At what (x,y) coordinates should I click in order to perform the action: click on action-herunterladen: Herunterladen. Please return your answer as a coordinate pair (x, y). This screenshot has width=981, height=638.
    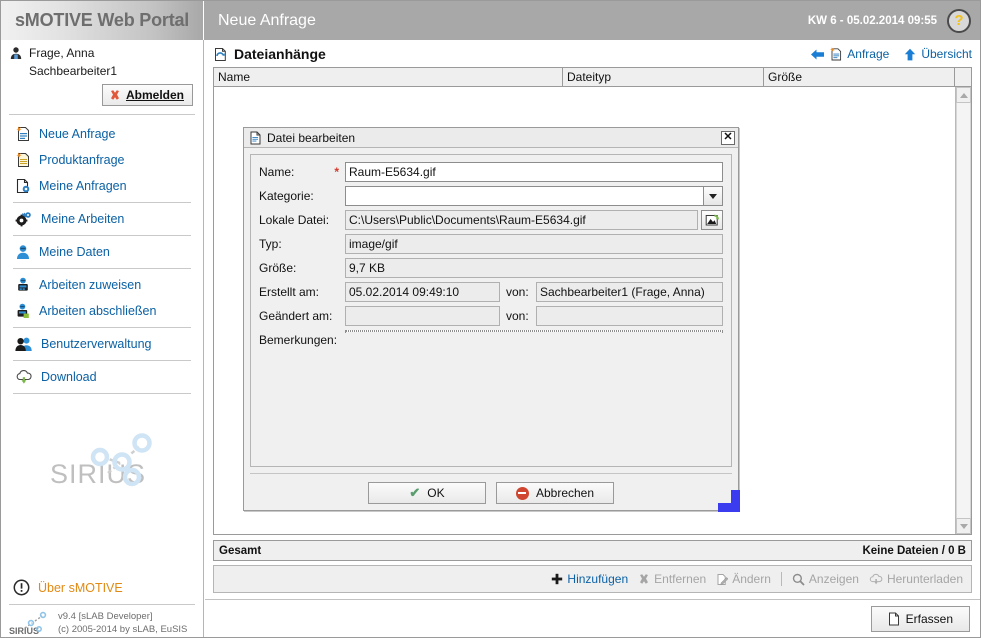
    Looking at the image, I should click on (916, 579).